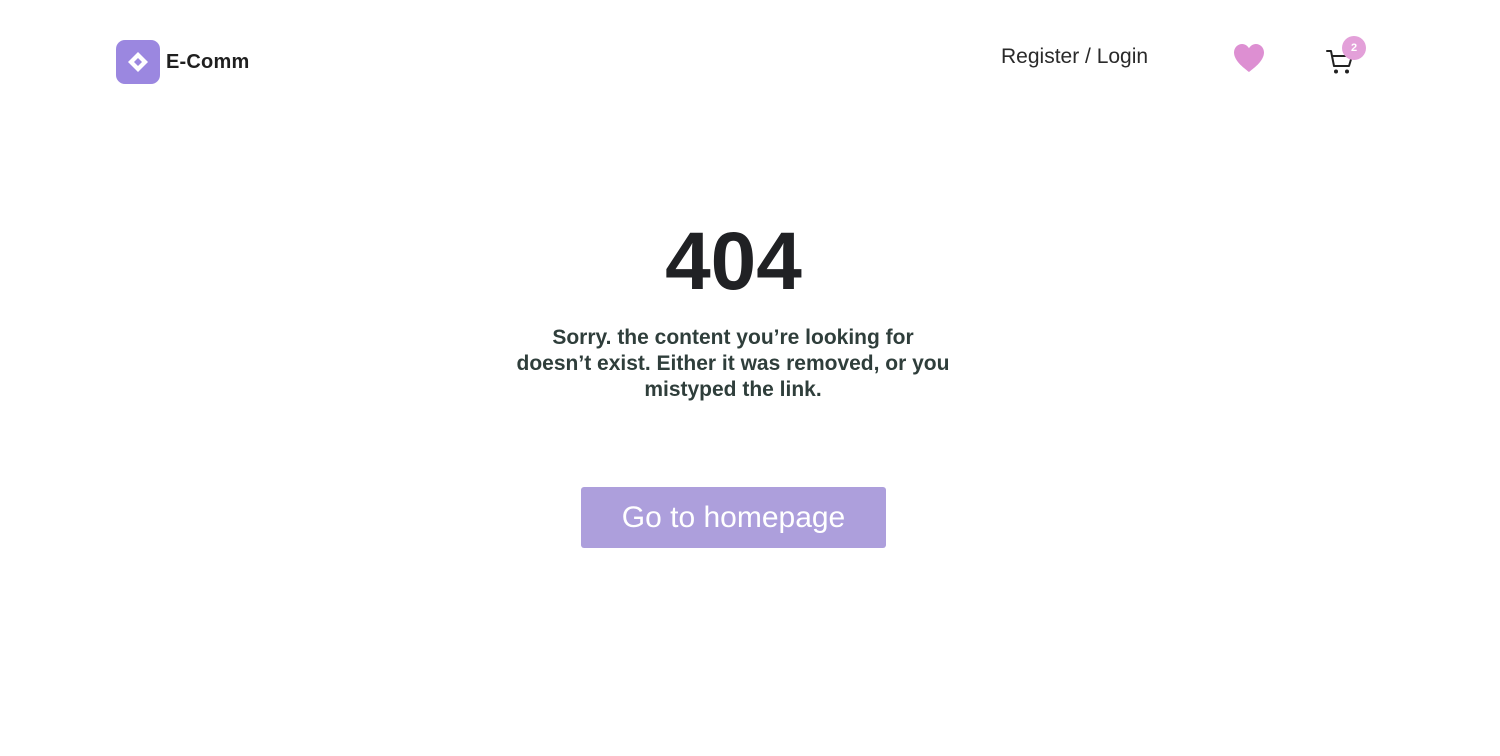  What do you see at coordinates (1249, 58) in the screenshot?
I see `heart-icon` at bounding box center [1249, 58].